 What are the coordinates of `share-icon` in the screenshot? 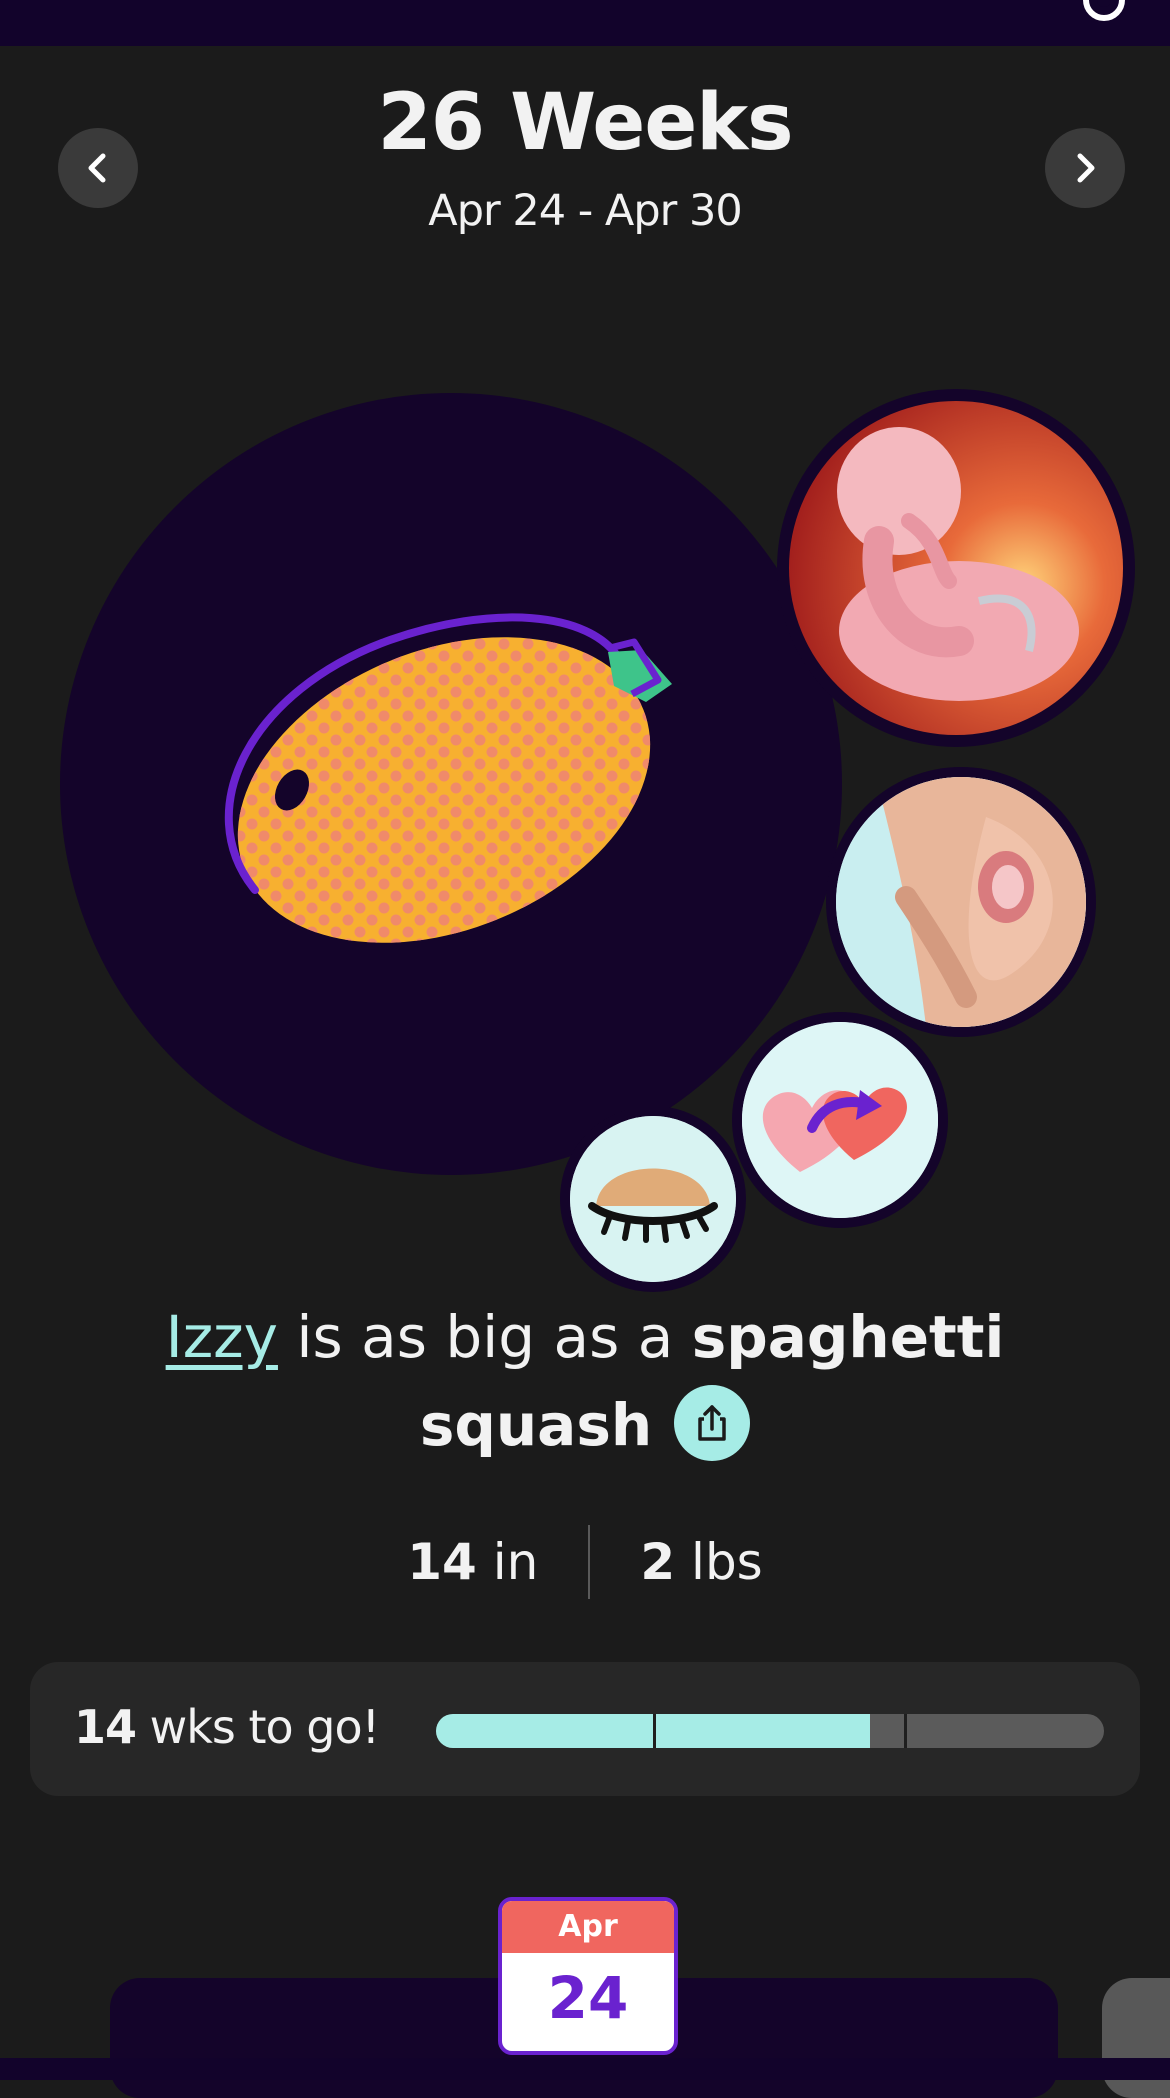 It's located at (712, 1423).